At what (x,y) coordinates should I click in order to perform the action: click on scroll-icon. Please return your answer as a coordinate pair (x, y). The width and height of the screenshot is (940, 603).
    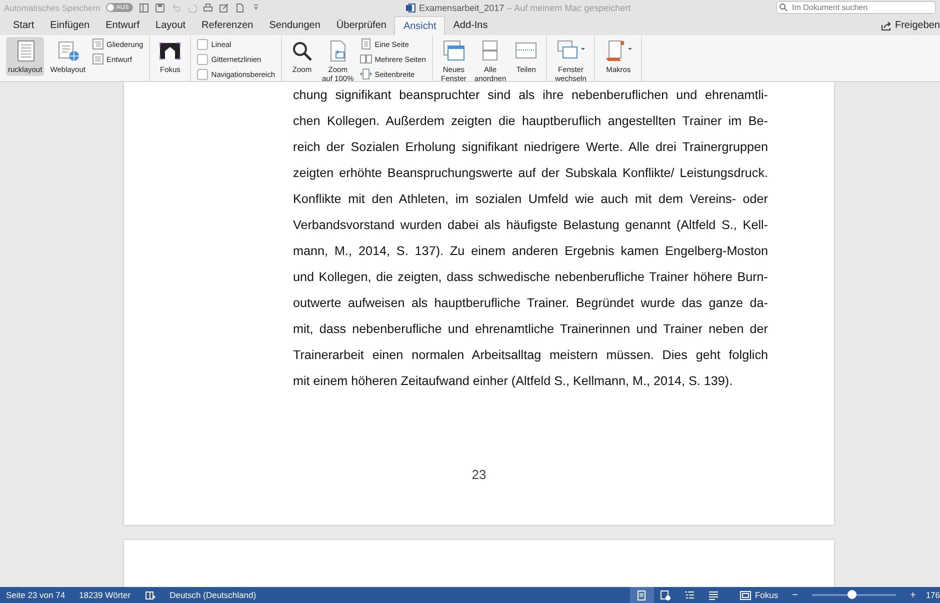
    Looking at the image, I should click on (618, 51).